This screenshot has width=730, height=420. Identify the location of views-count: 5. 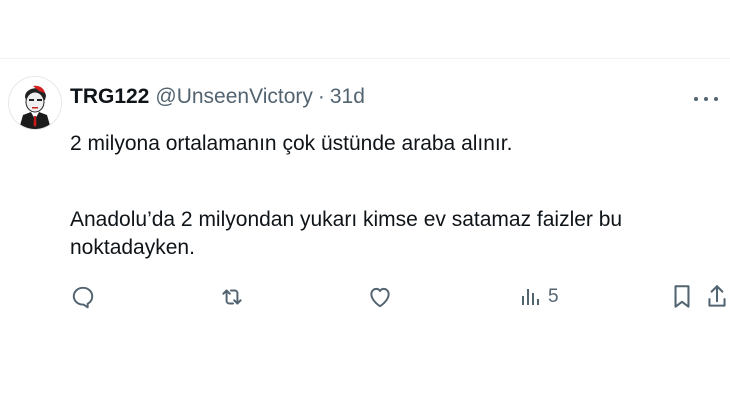
(553, 296).